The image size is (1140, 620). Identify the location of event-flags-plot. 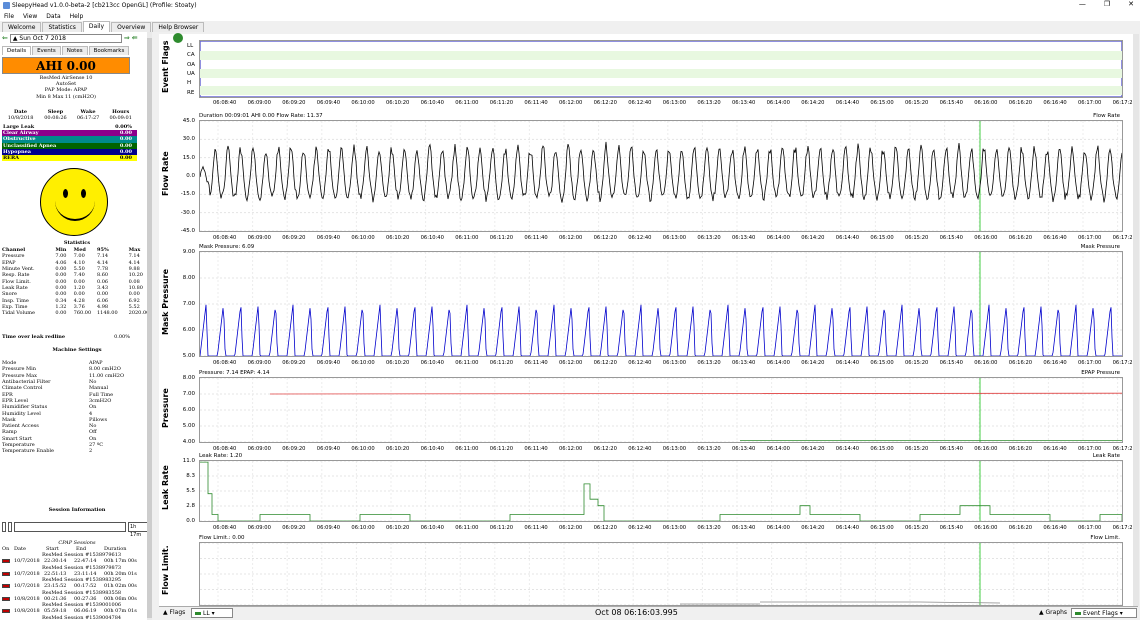
(661, 69).